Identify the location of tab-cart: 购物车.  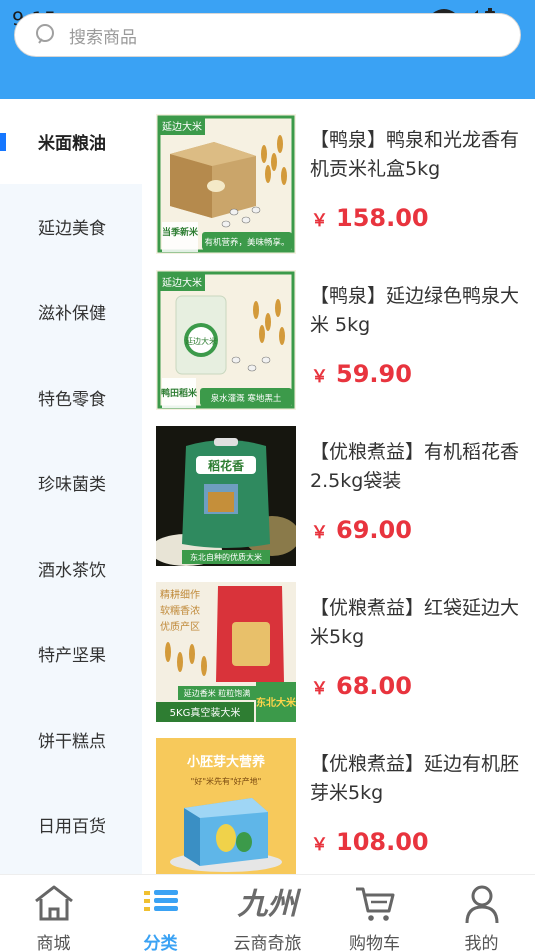
(374, 913).